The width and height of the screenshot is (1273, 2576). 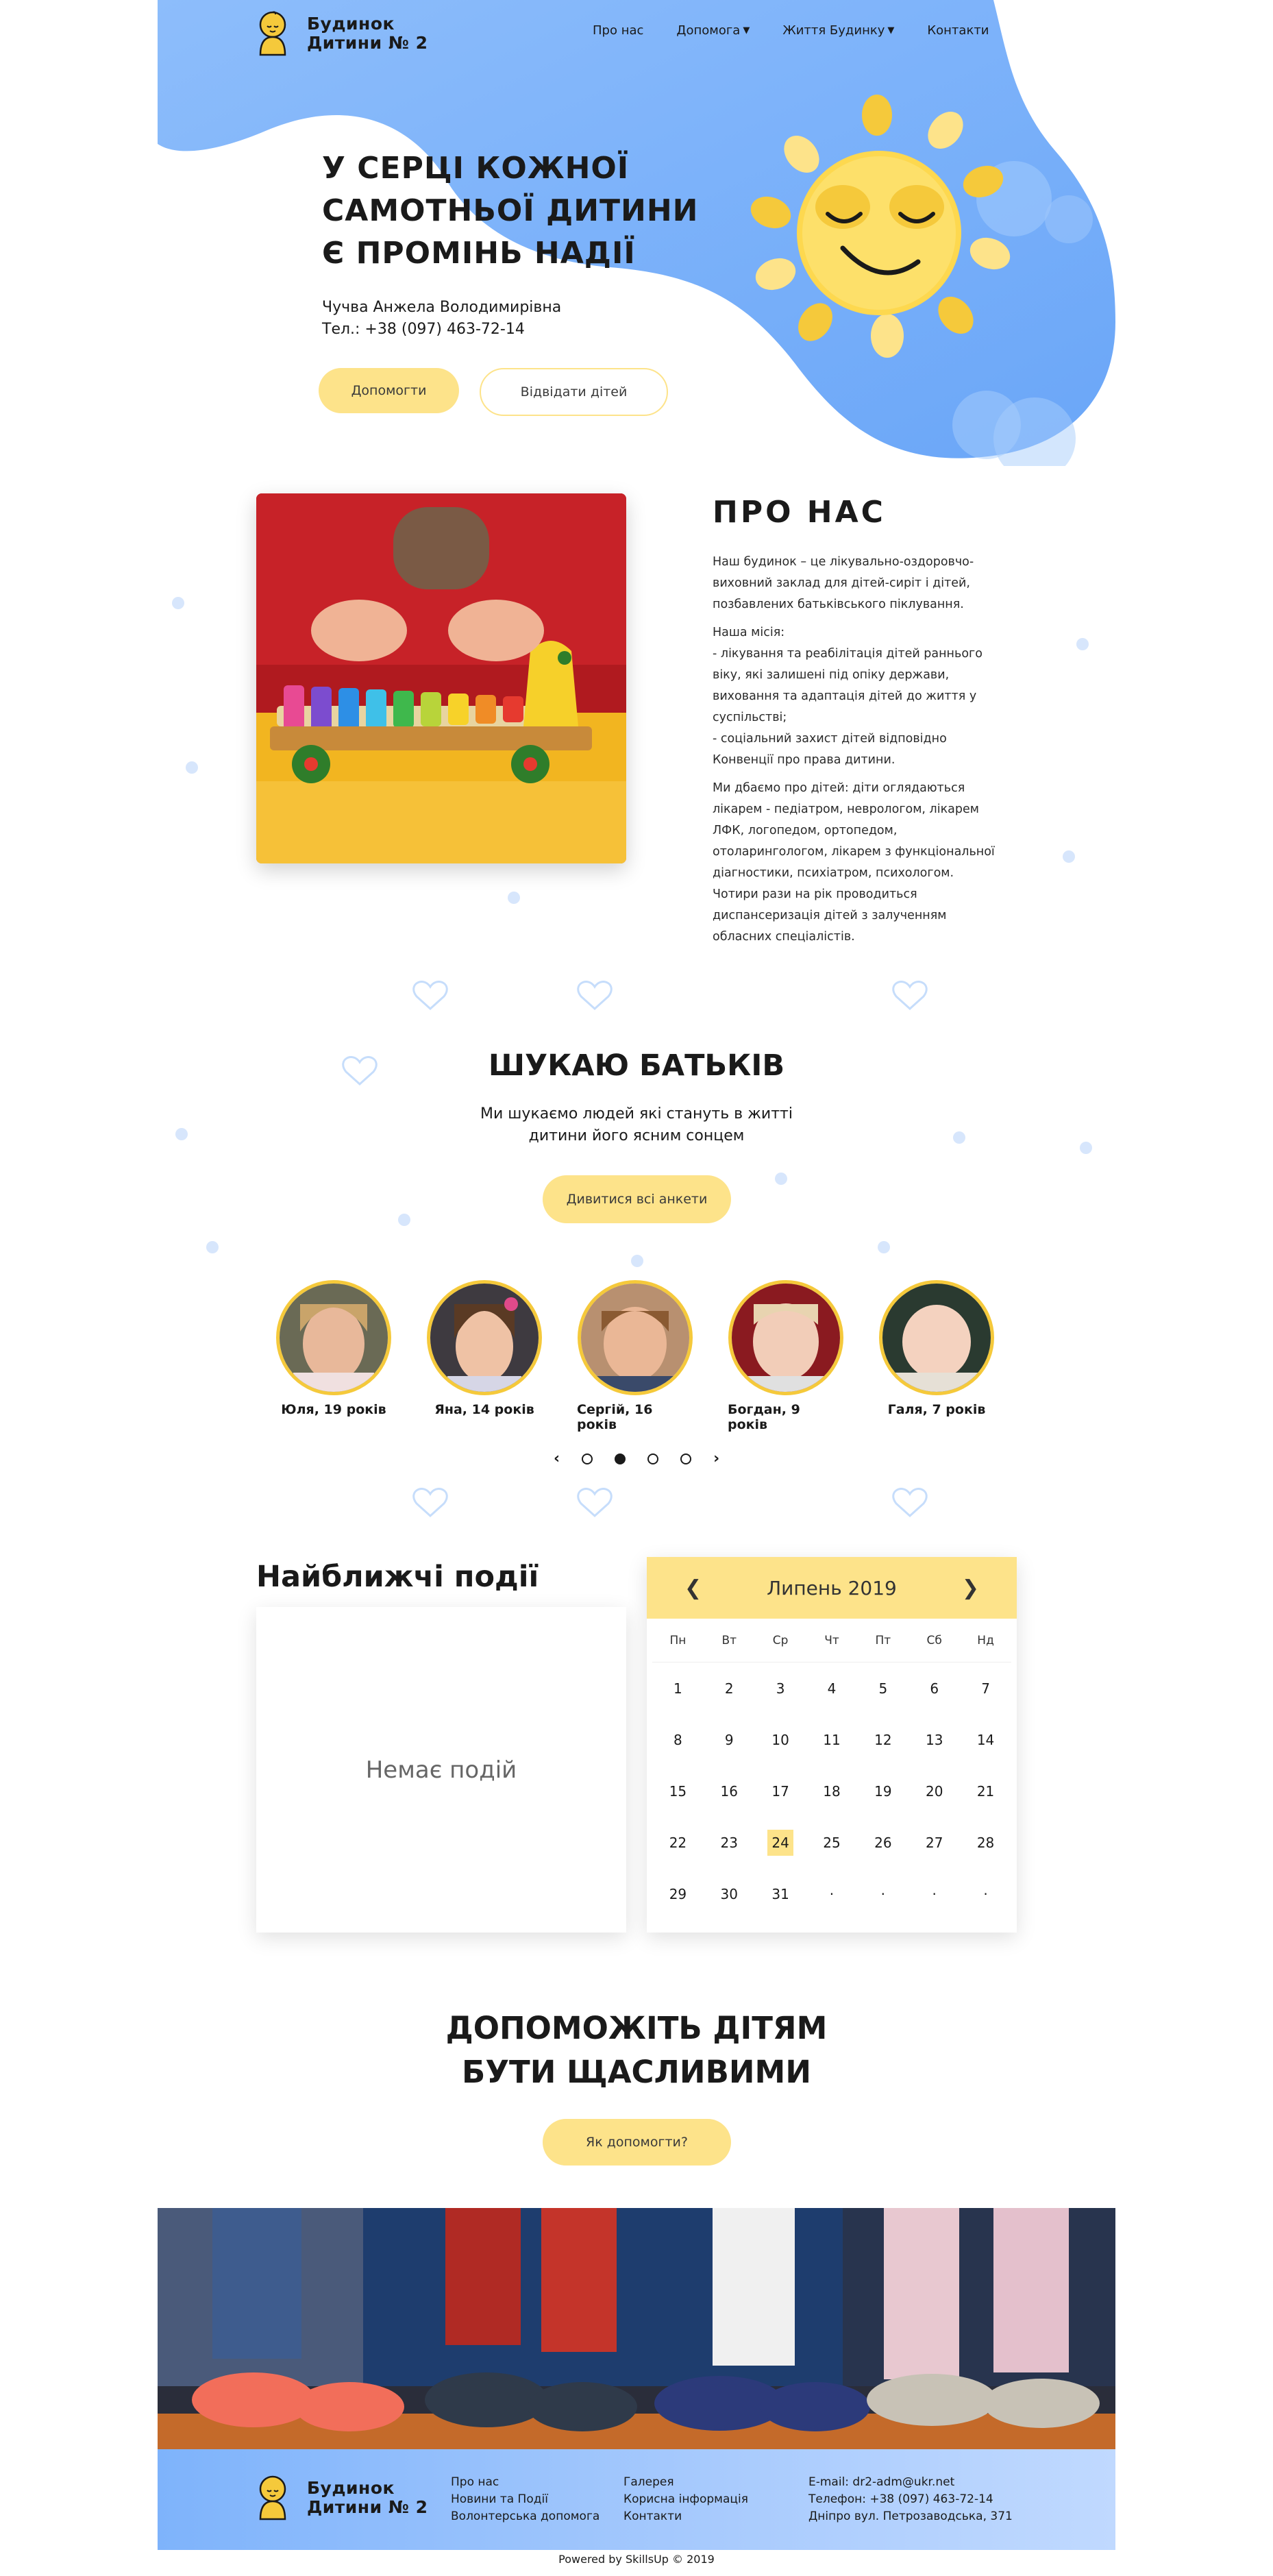 What do you see at coordinates (423, 330) in the screenshot?
I see `contact-phone: Тел.: +38 (097) 463-72-14` at bounding box center [423, 330].